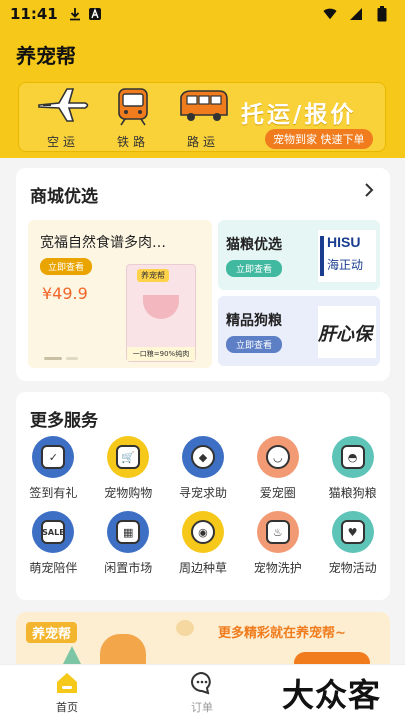 This screenshot has width=405, height=720. What do you see at coordinates (347, 256) in the screenshot?
I see `cat-food-thumbnail: HISU 海正动` at bounding box center [347, 256].